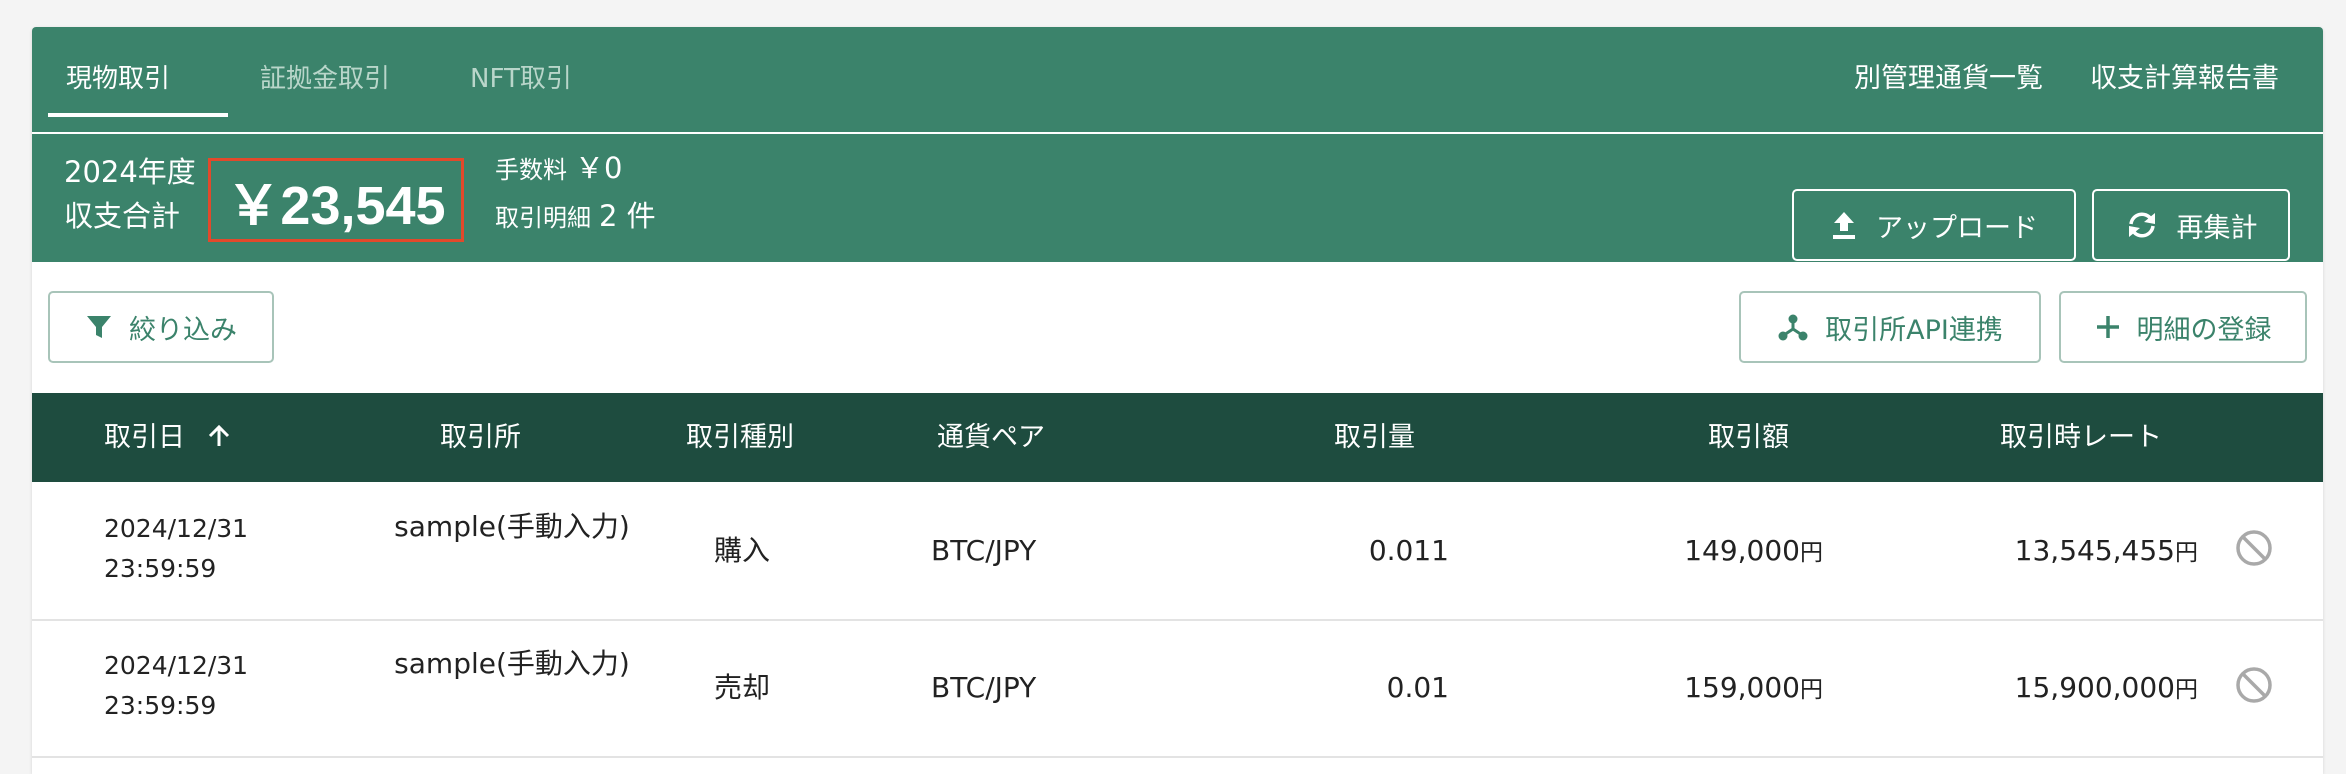 The width and height of the screenshot is (2346, 774). Describe the element at coordinates (521, 79) in the screenshot. I see `tab-nft: NFT取引` at that location.